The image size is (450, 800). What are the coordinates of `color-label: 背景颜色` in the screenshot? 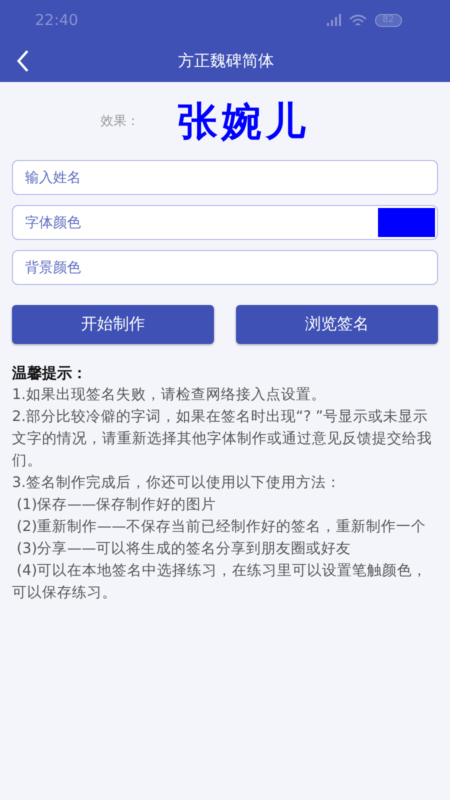 It's located at (53, 267).